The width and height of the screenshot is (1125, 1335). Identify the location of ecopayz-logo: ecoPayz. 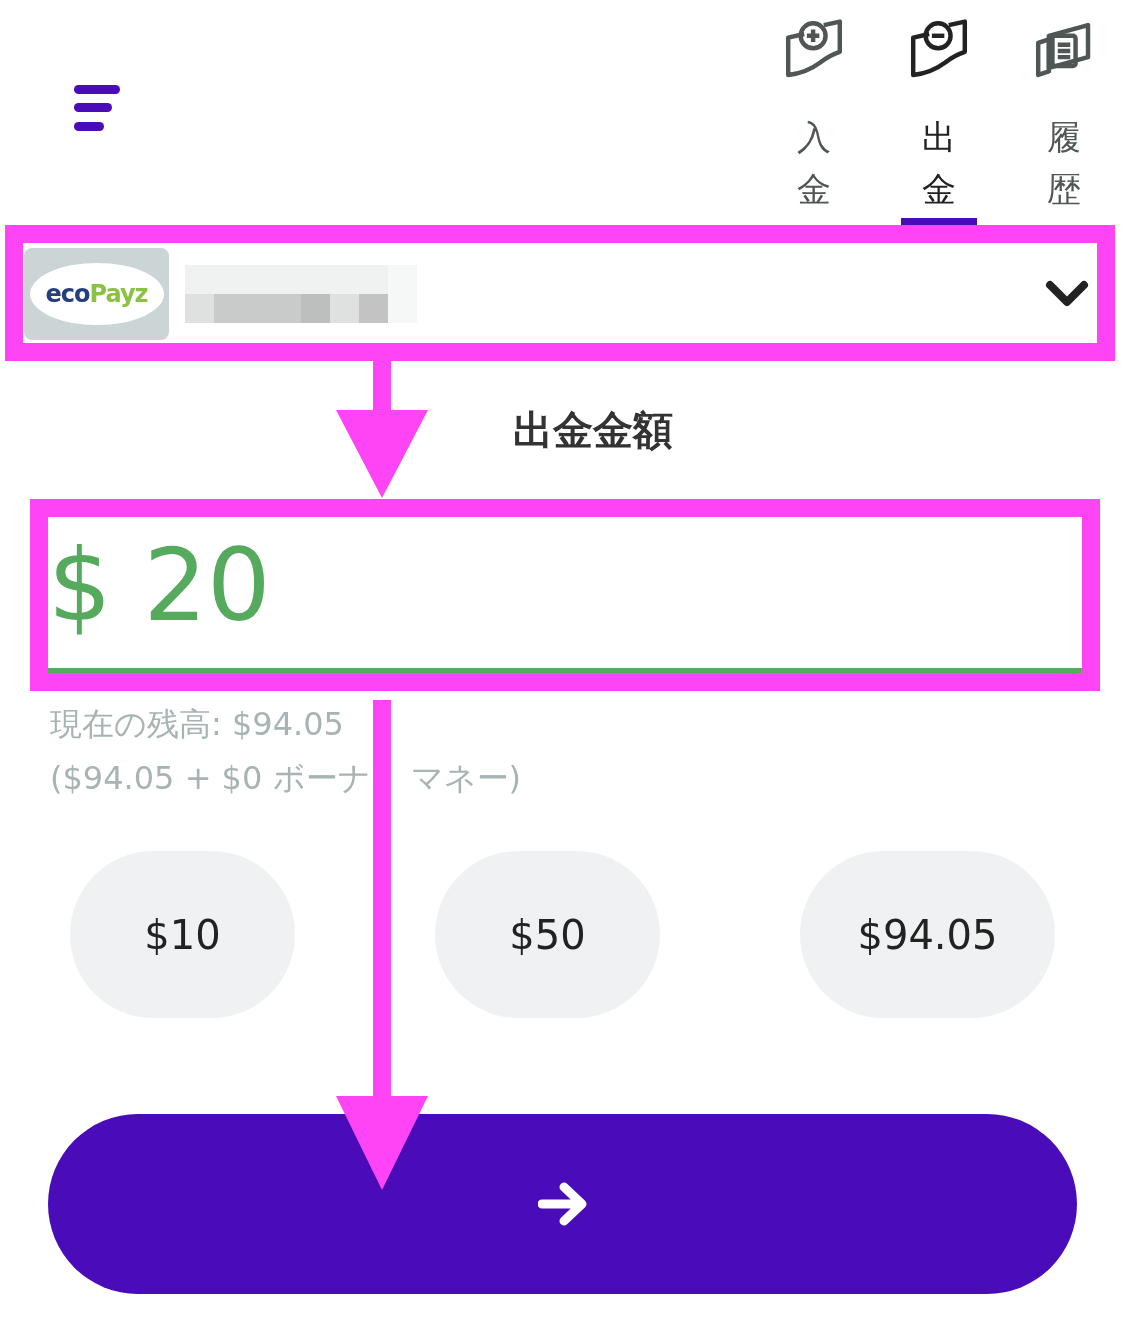
(96, 294).